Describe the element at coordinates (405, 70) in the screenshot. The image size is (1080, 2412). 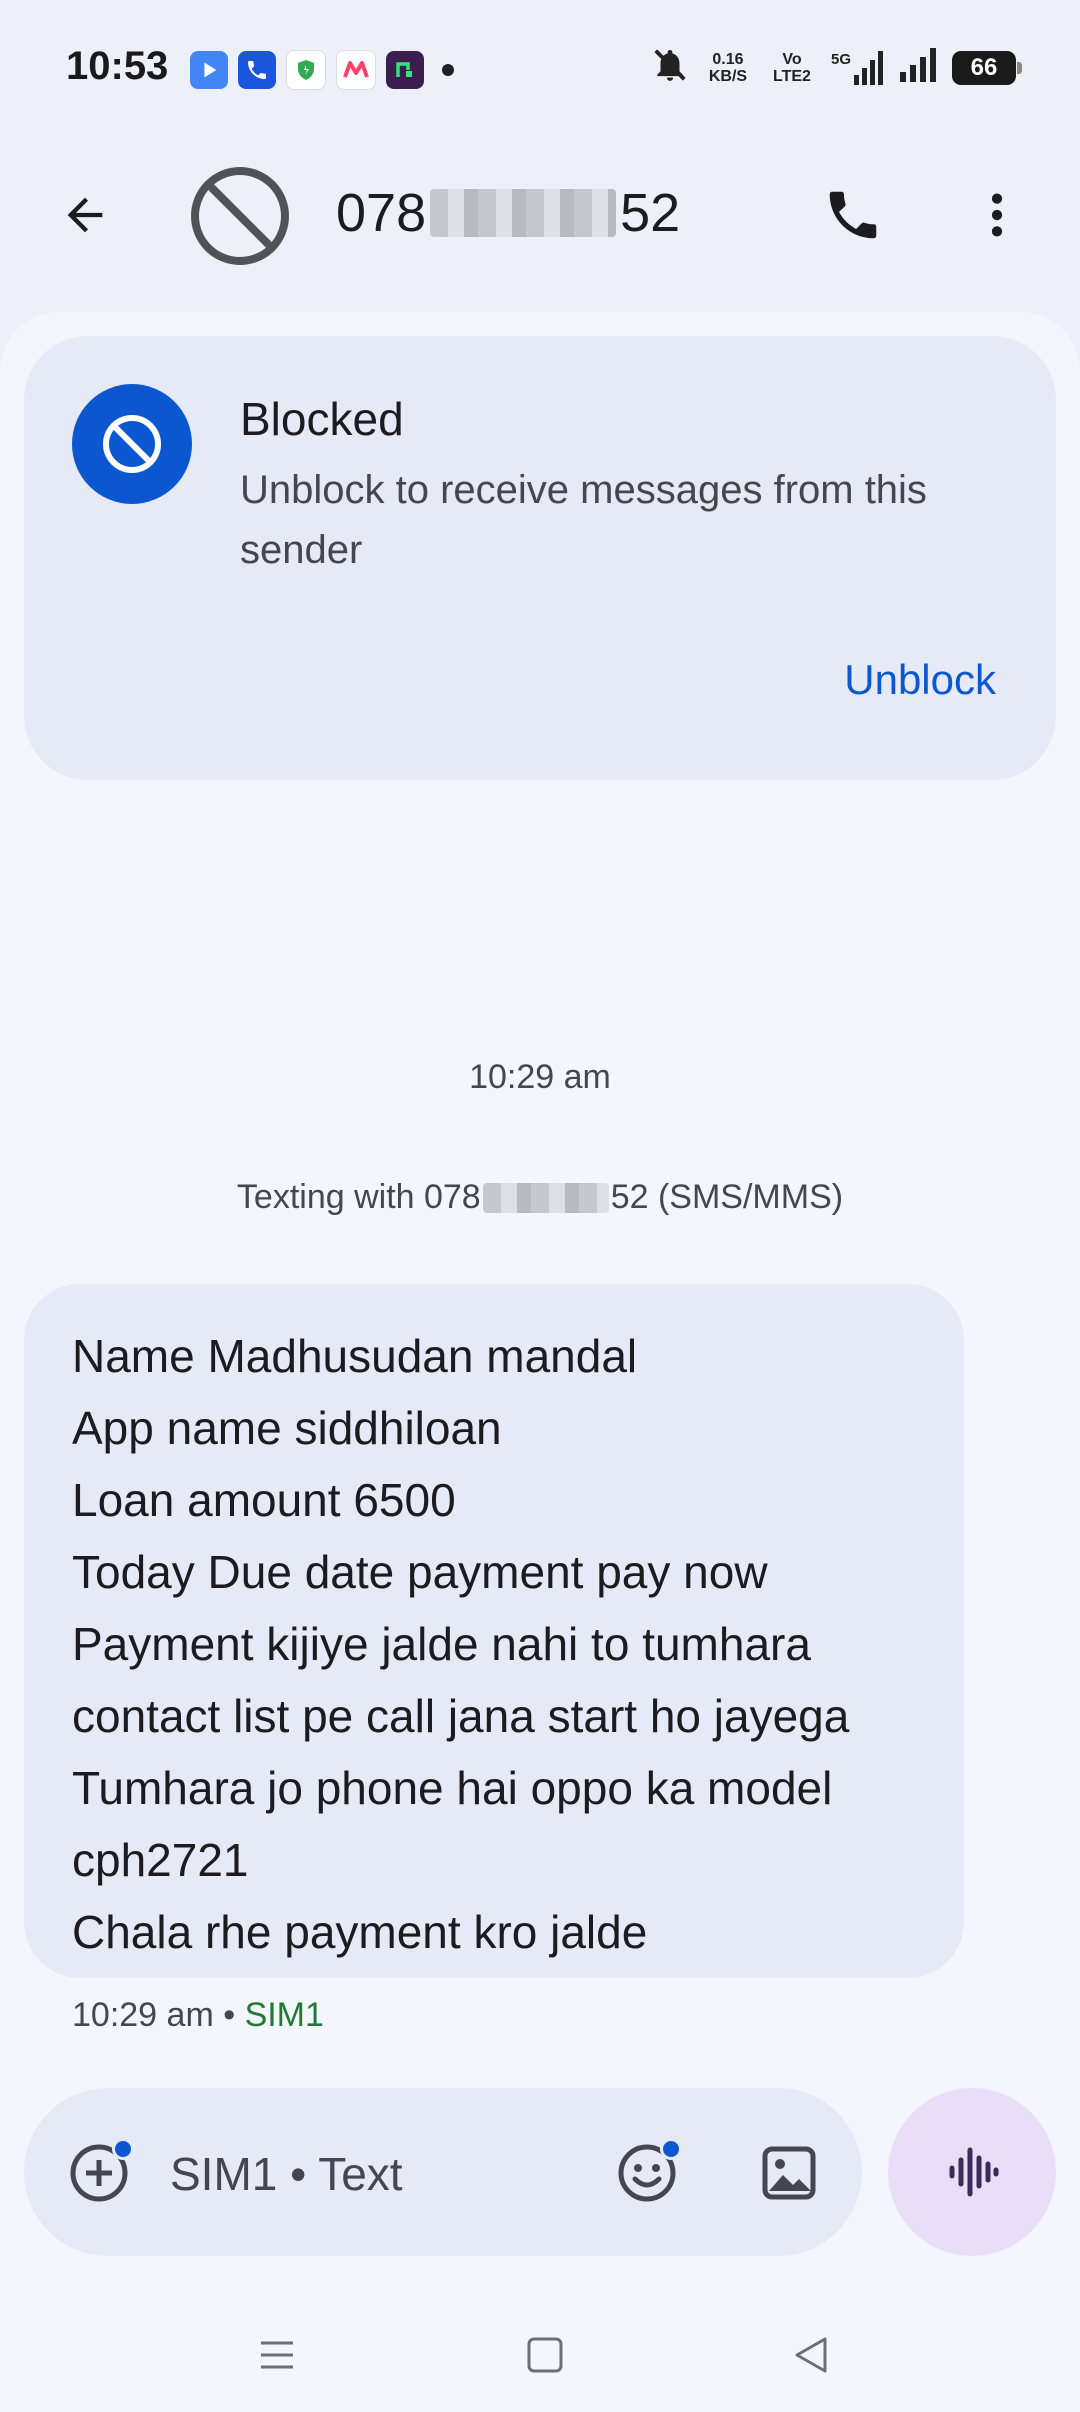
I see `n-app-icon` at that location.